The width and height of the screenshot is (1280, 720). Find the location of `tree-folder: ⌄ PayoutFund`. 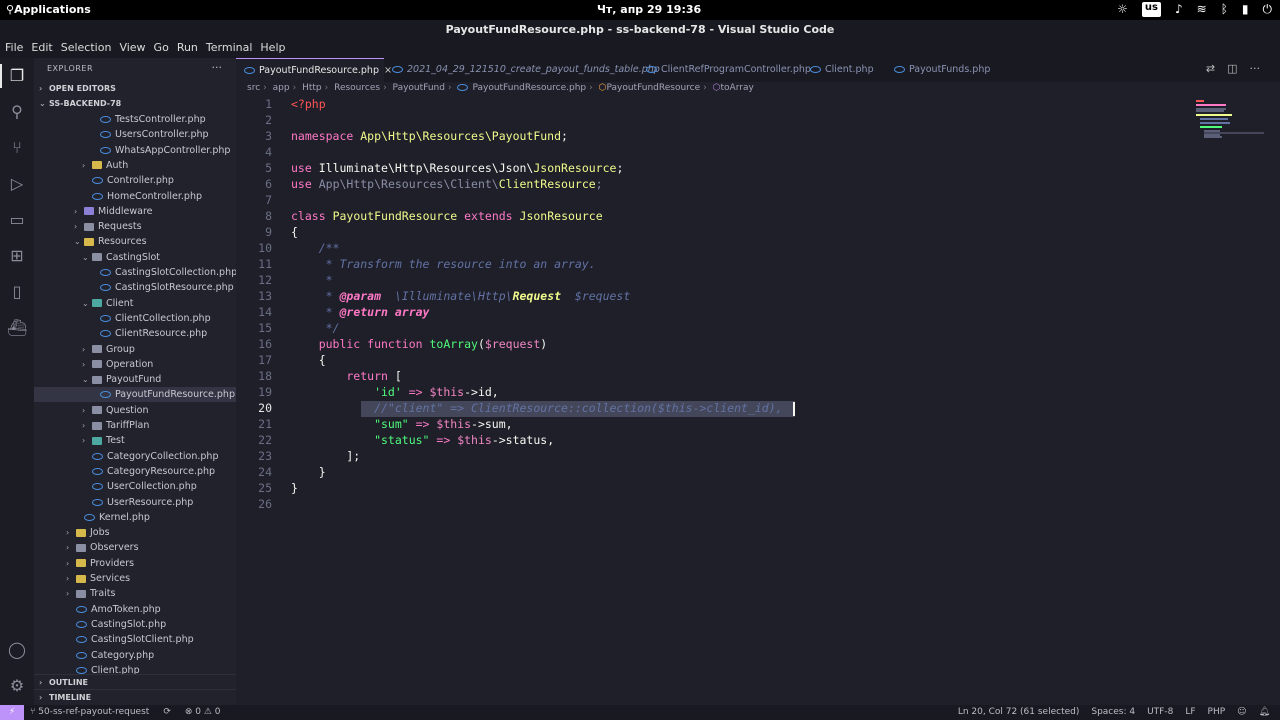

tree-folder: ⌄ PayoutFund is located at coordinates (135, 379).